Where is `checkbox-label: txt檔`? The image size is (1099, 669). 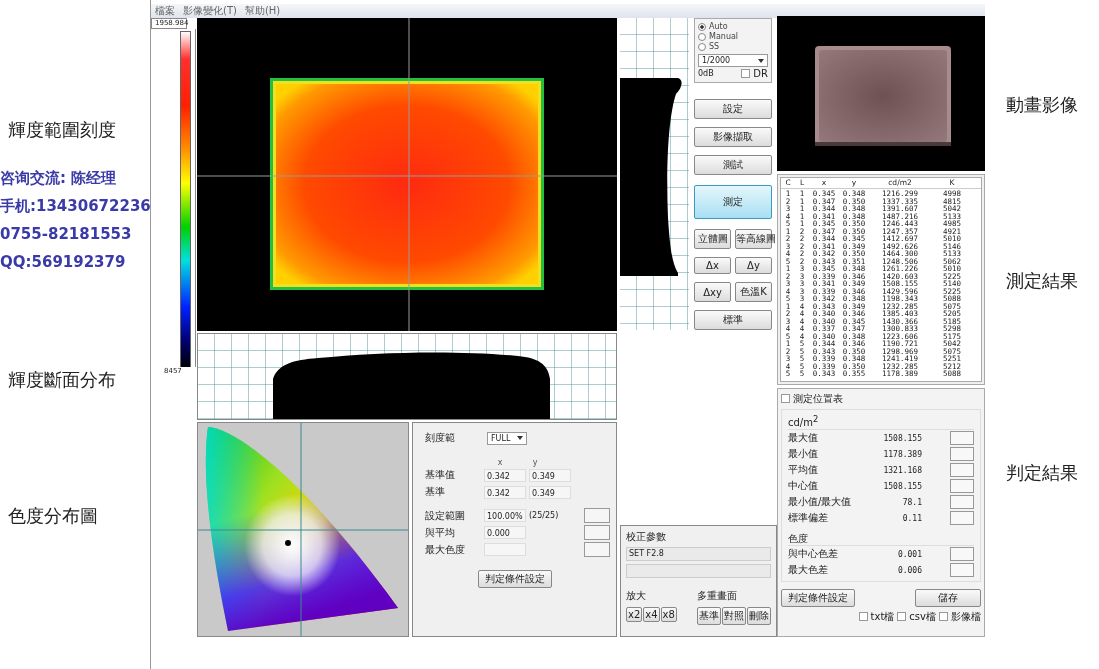 checkbox-label: txt檔 is located at coordinates (882, 616).